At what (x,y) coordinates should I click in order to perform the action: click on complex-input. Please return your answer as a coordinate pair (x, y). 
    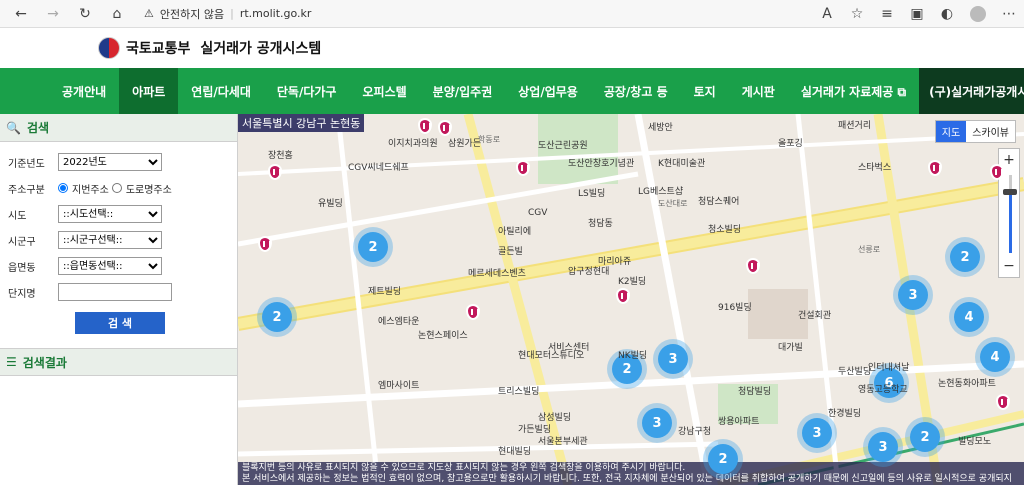
    Looking at the image, I should click on (115, 292).